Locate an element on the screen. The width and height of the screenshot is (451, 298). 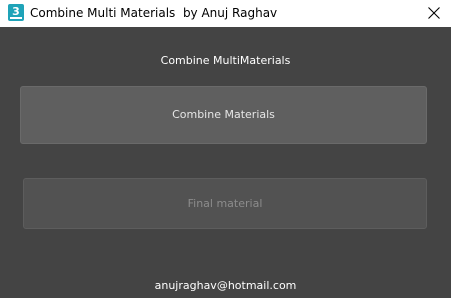
heading-label: Combine MultiMaterials is located at coordinates (225, 60).